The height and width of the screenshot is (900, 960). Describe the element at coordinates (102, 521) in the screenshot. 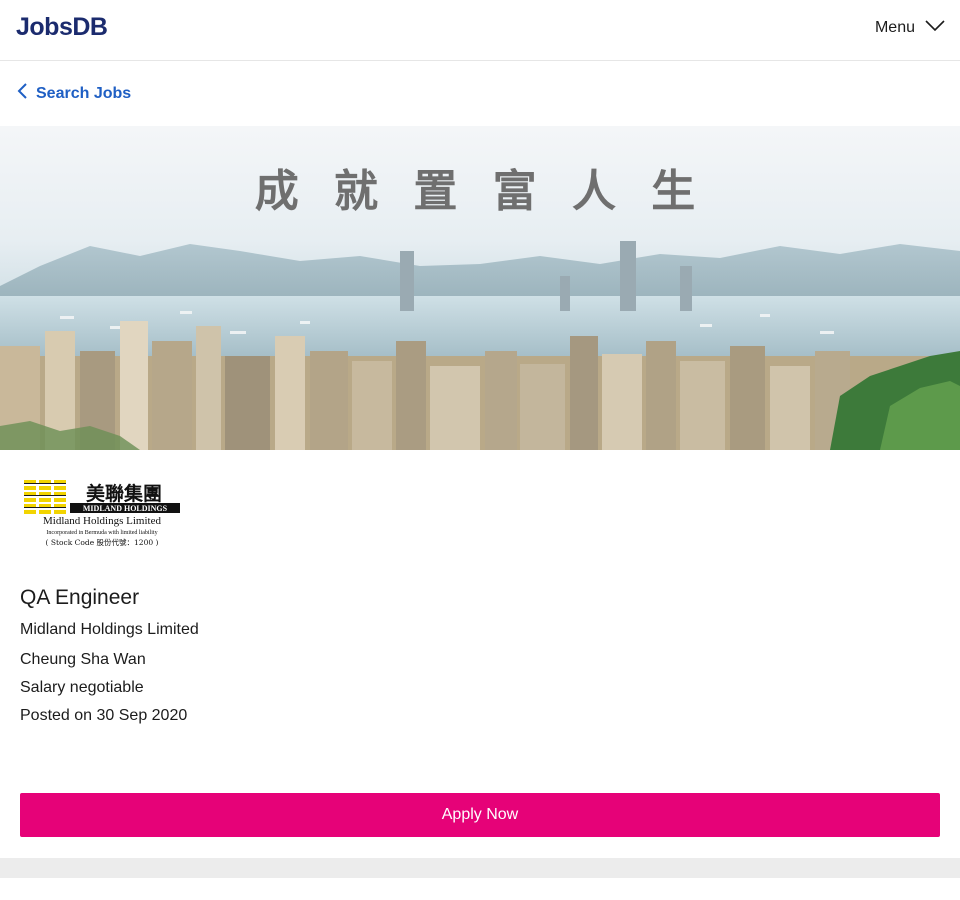

I see `logo-line2: Midland Holdings Limited` at that location.